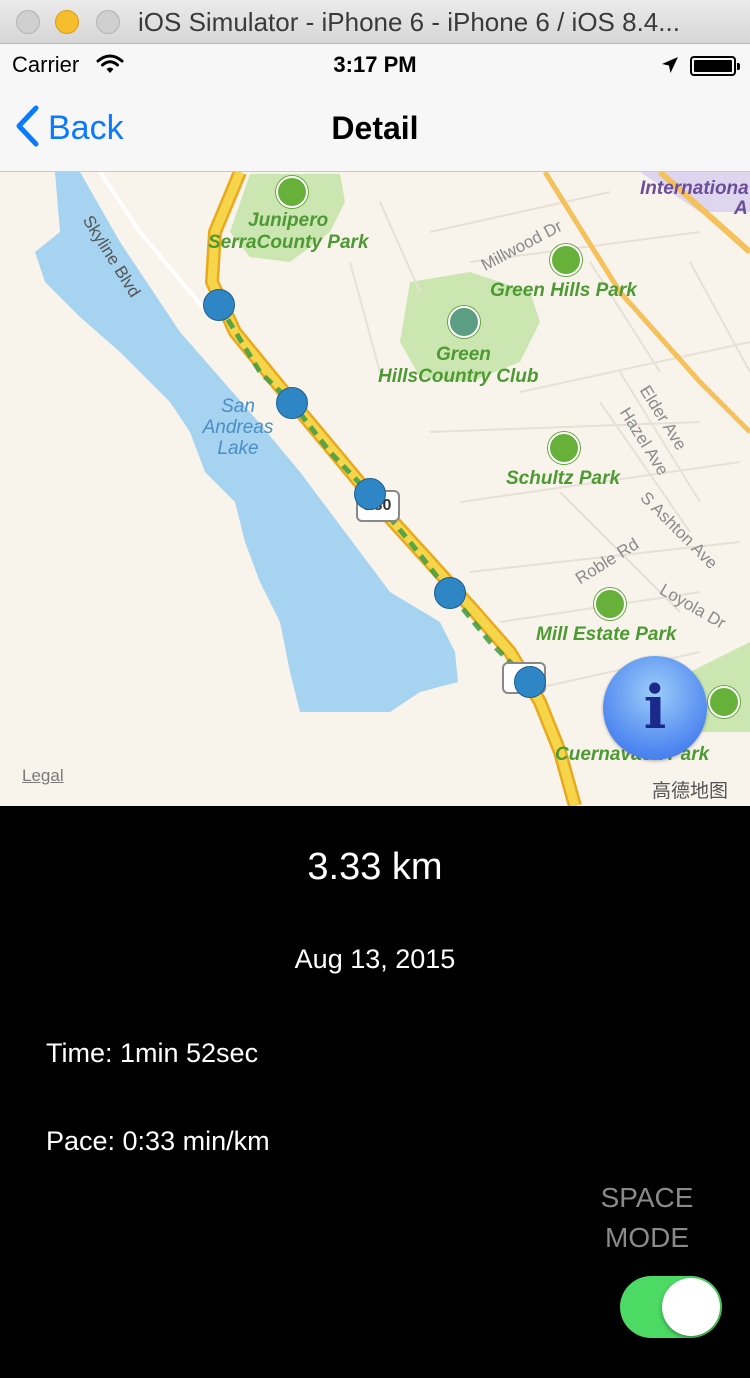 The width and height of the screenshot is (750, 1378). I want to click on navigation-bar: Back Detail, so click(375, 128).